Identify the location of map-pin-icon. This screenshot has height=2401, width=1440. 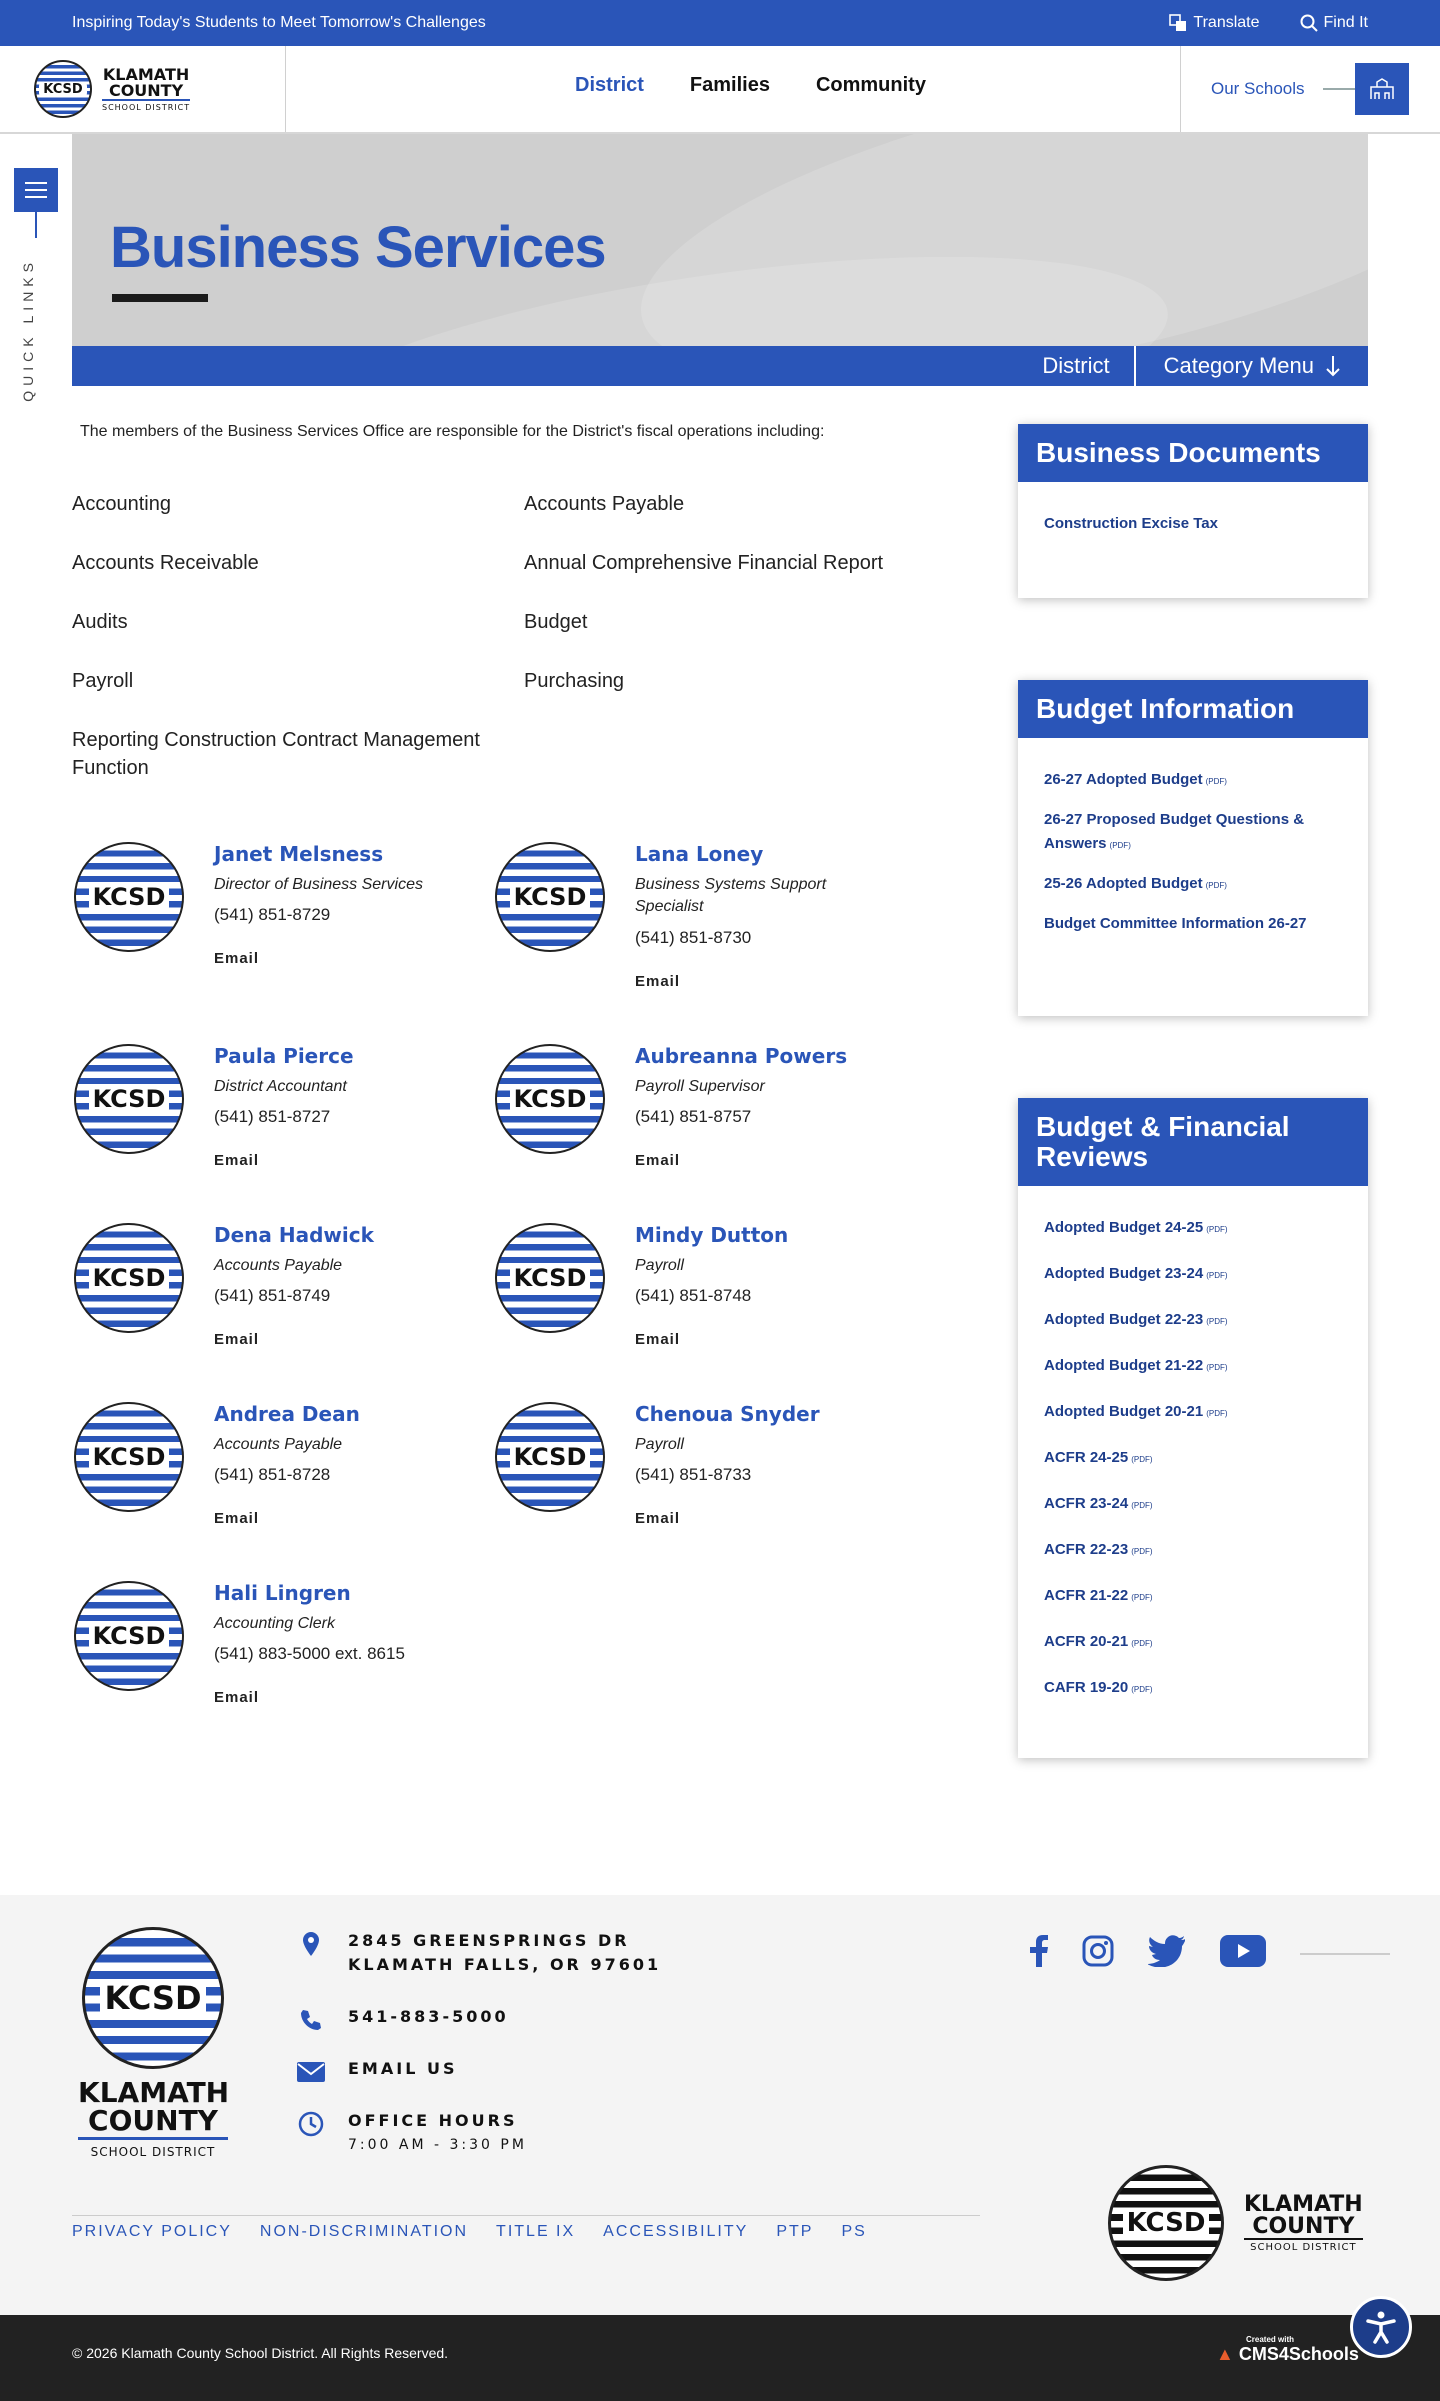
(311, 1944).